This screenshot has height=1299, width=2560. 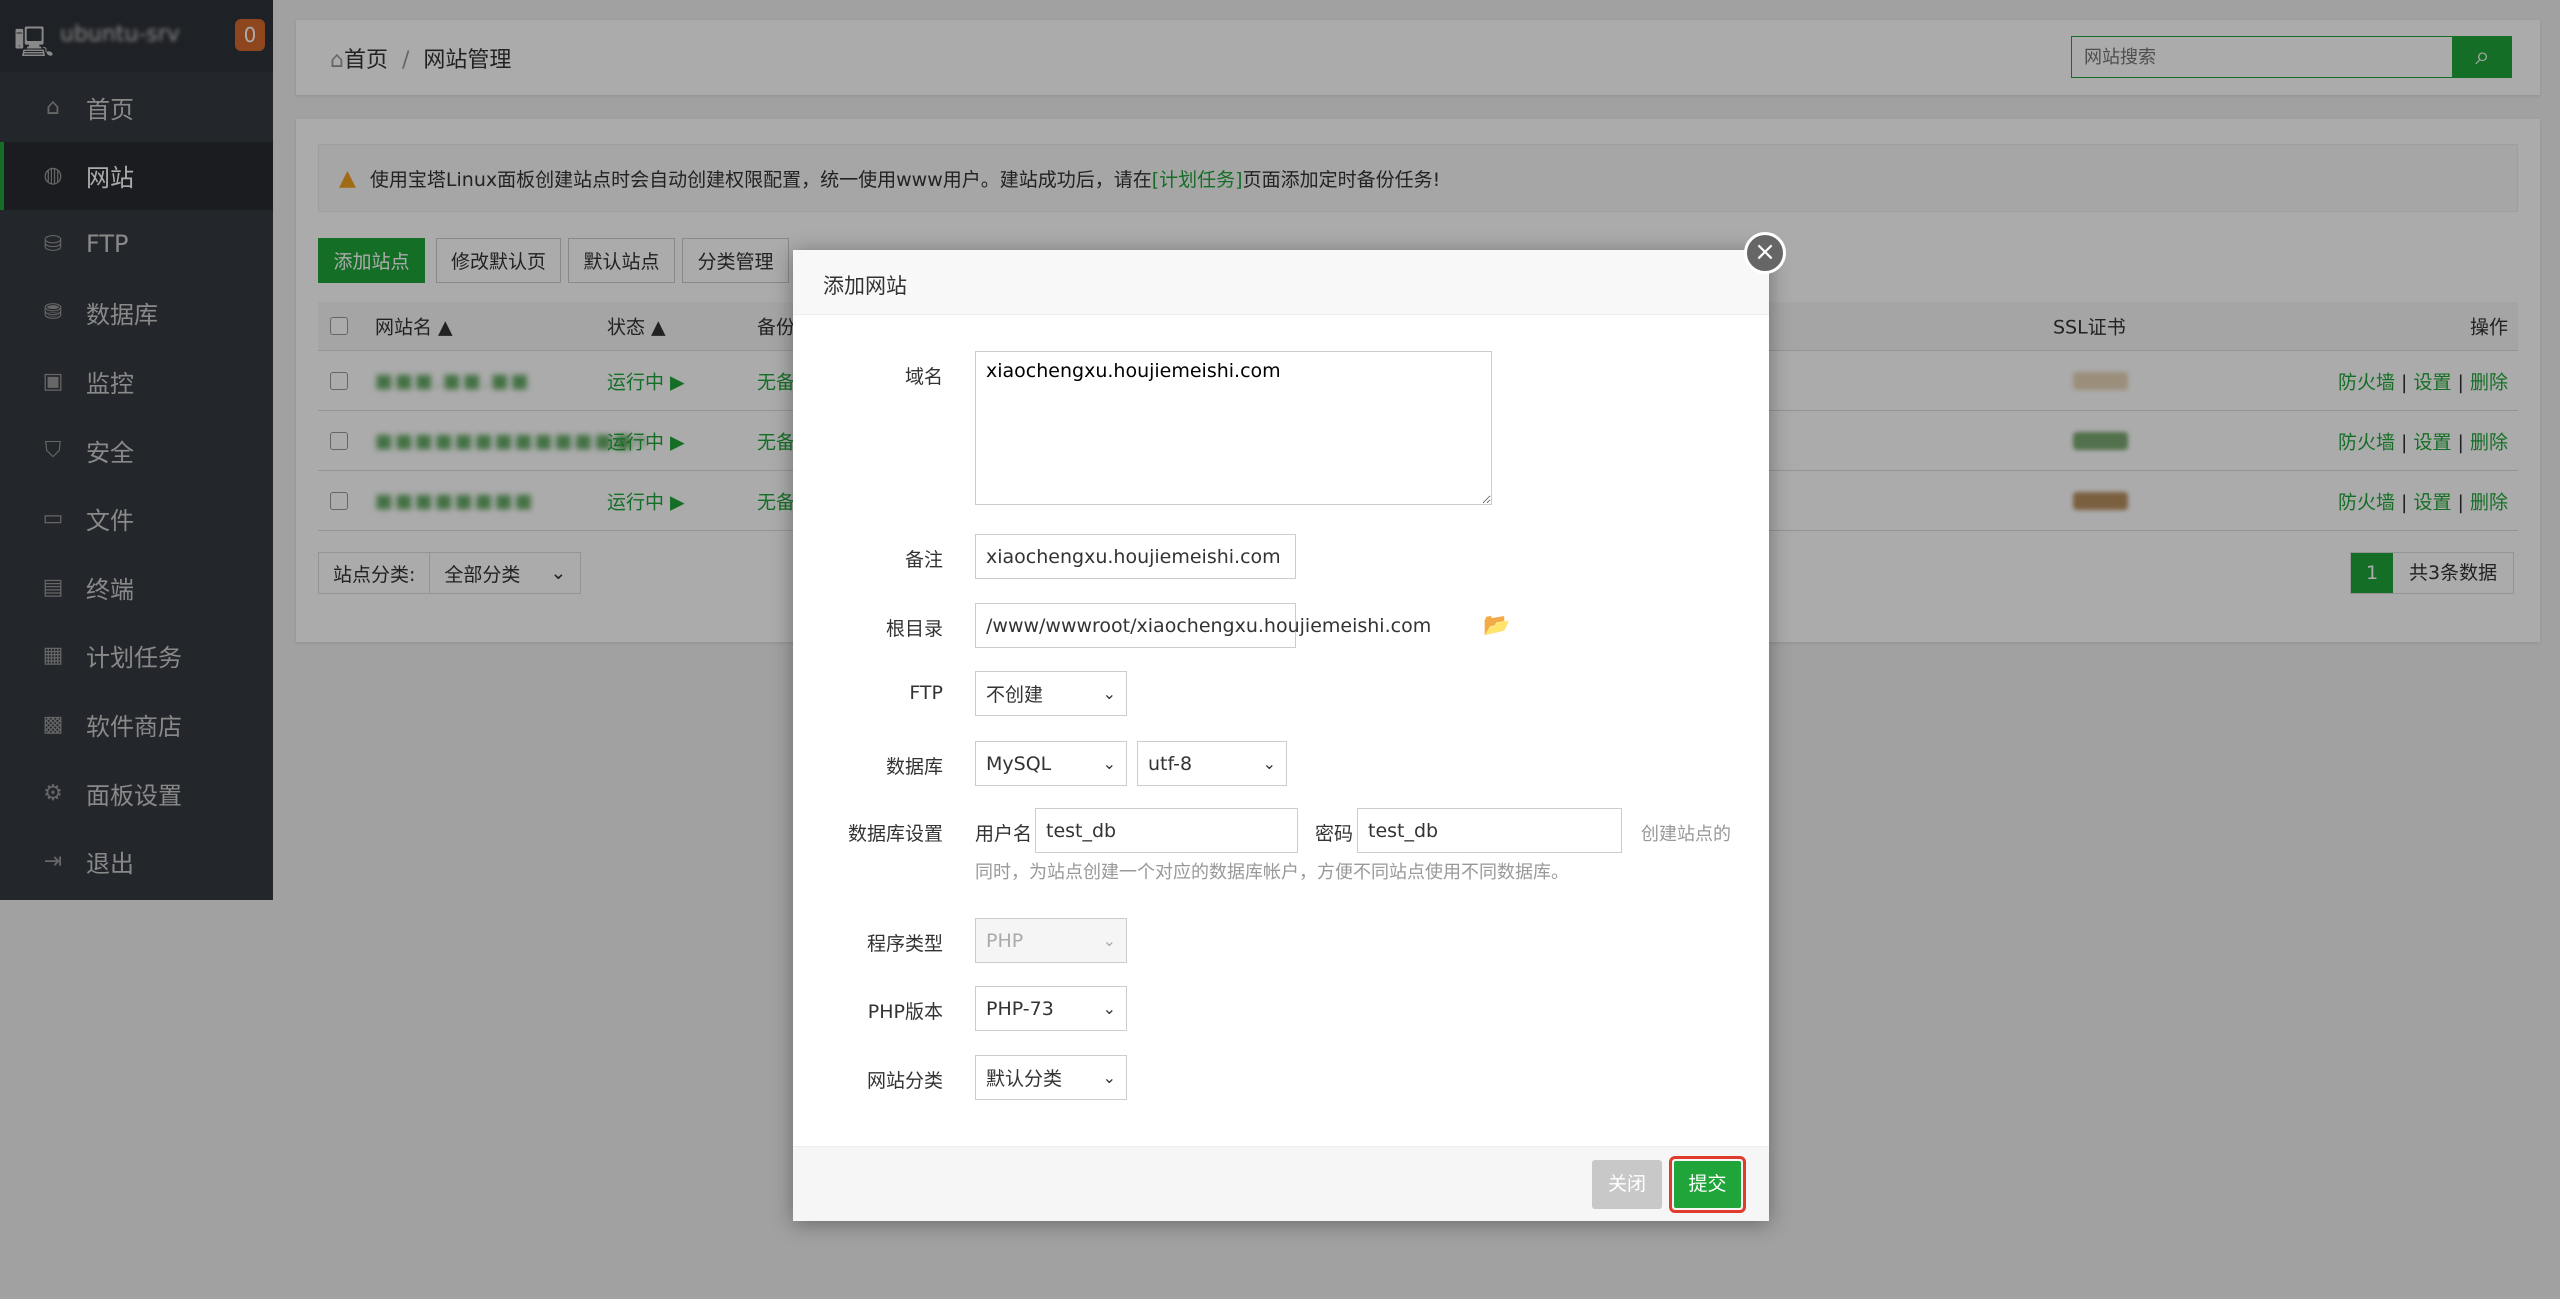 I want to click on program-type-value: PHP, so click(x=1005, y=940).